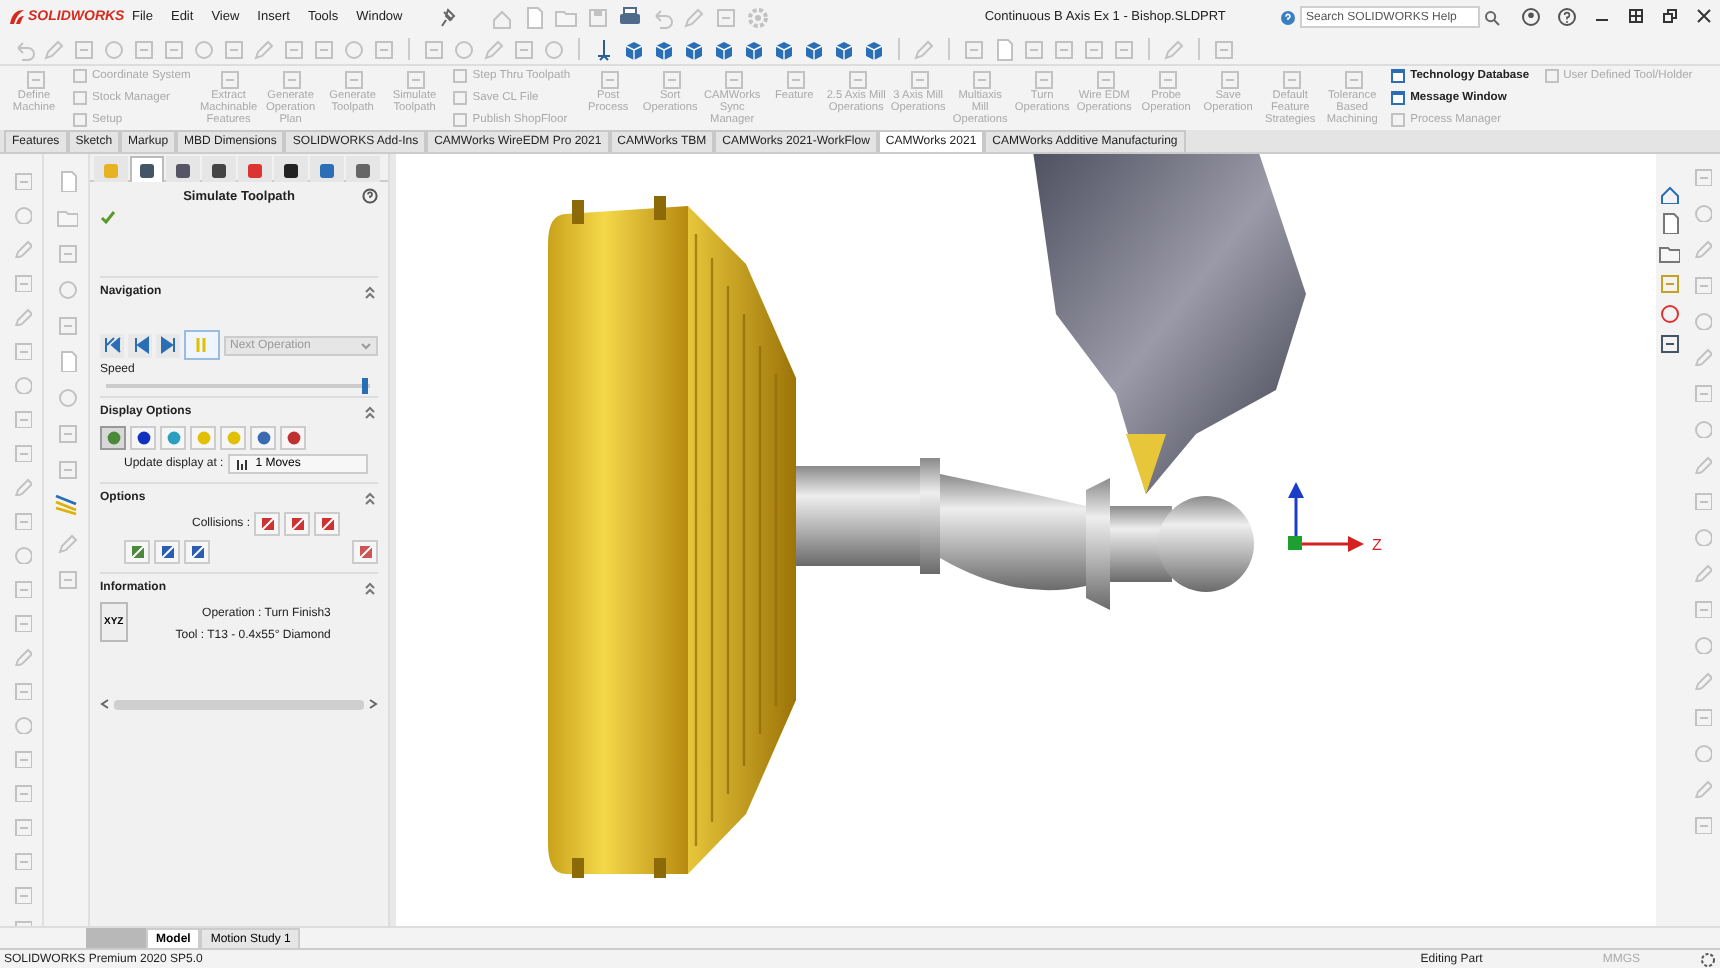 This screenshot has height=968, width=1720. Describe the element at coordinates (1708, 959) in the screenshot. I see `settings-icon` at that location.